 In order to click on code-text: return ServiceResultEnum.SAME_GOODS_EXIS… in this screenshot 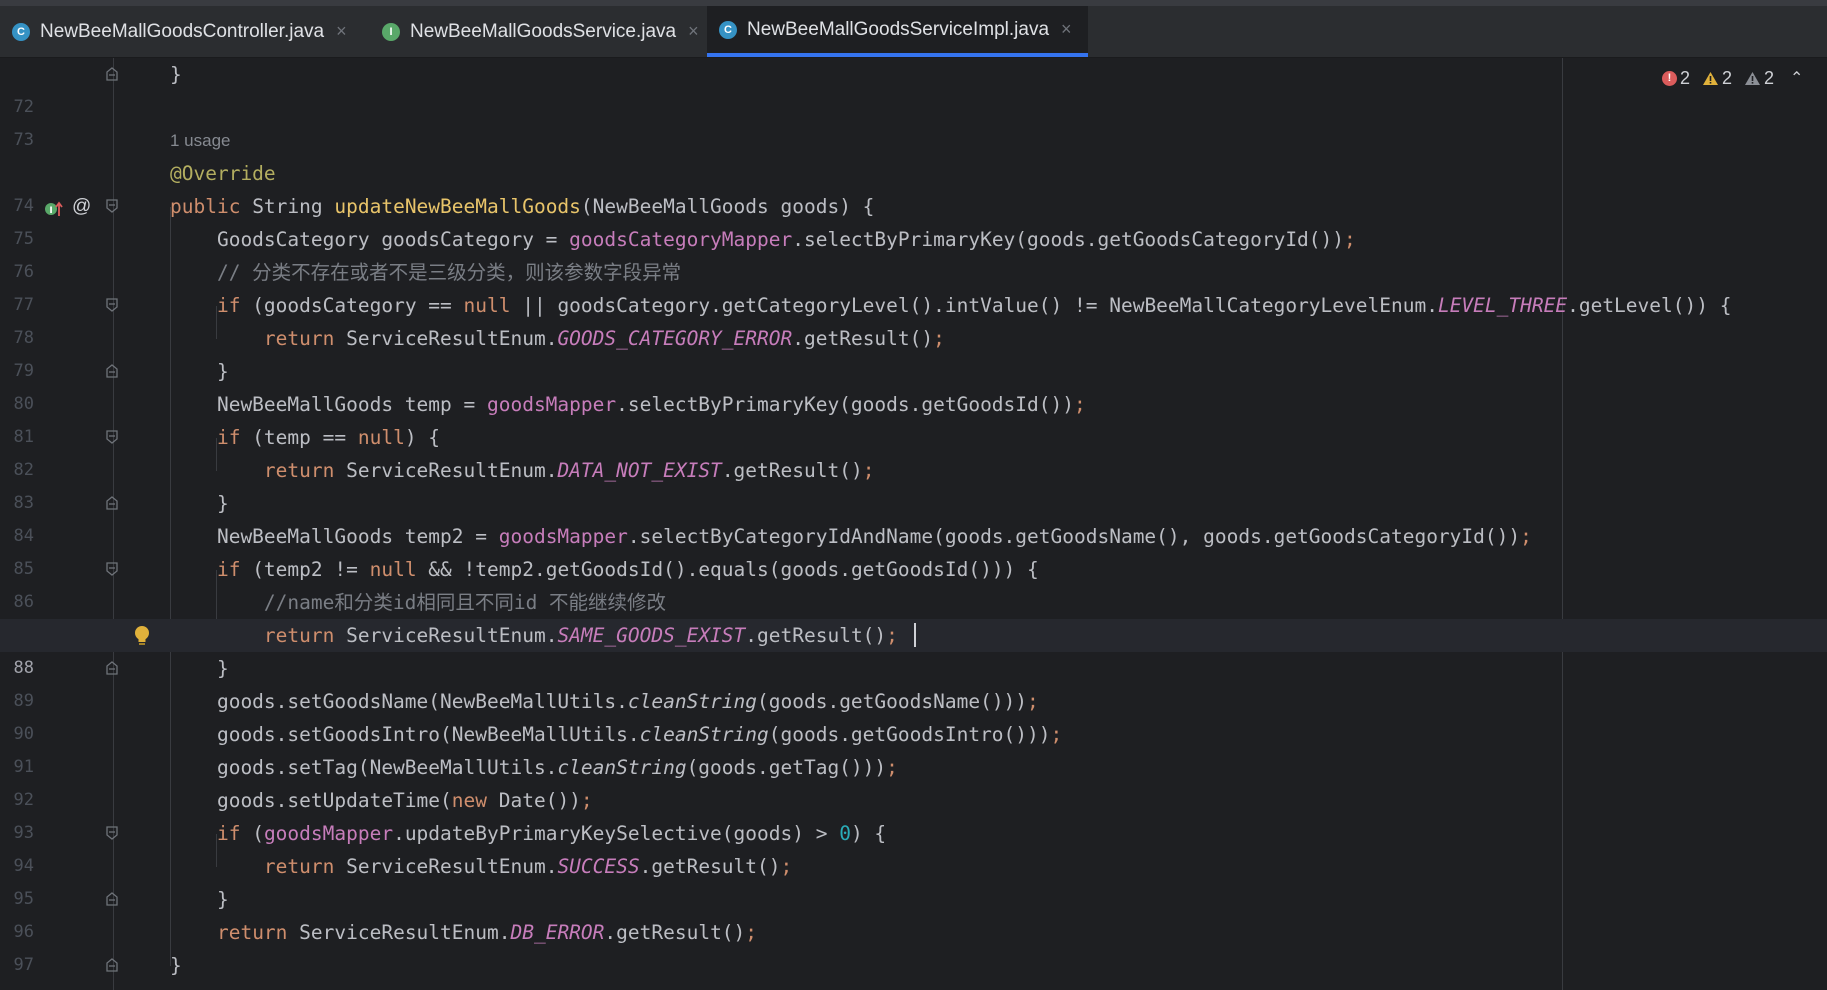, I will do `click(580, 635)`.